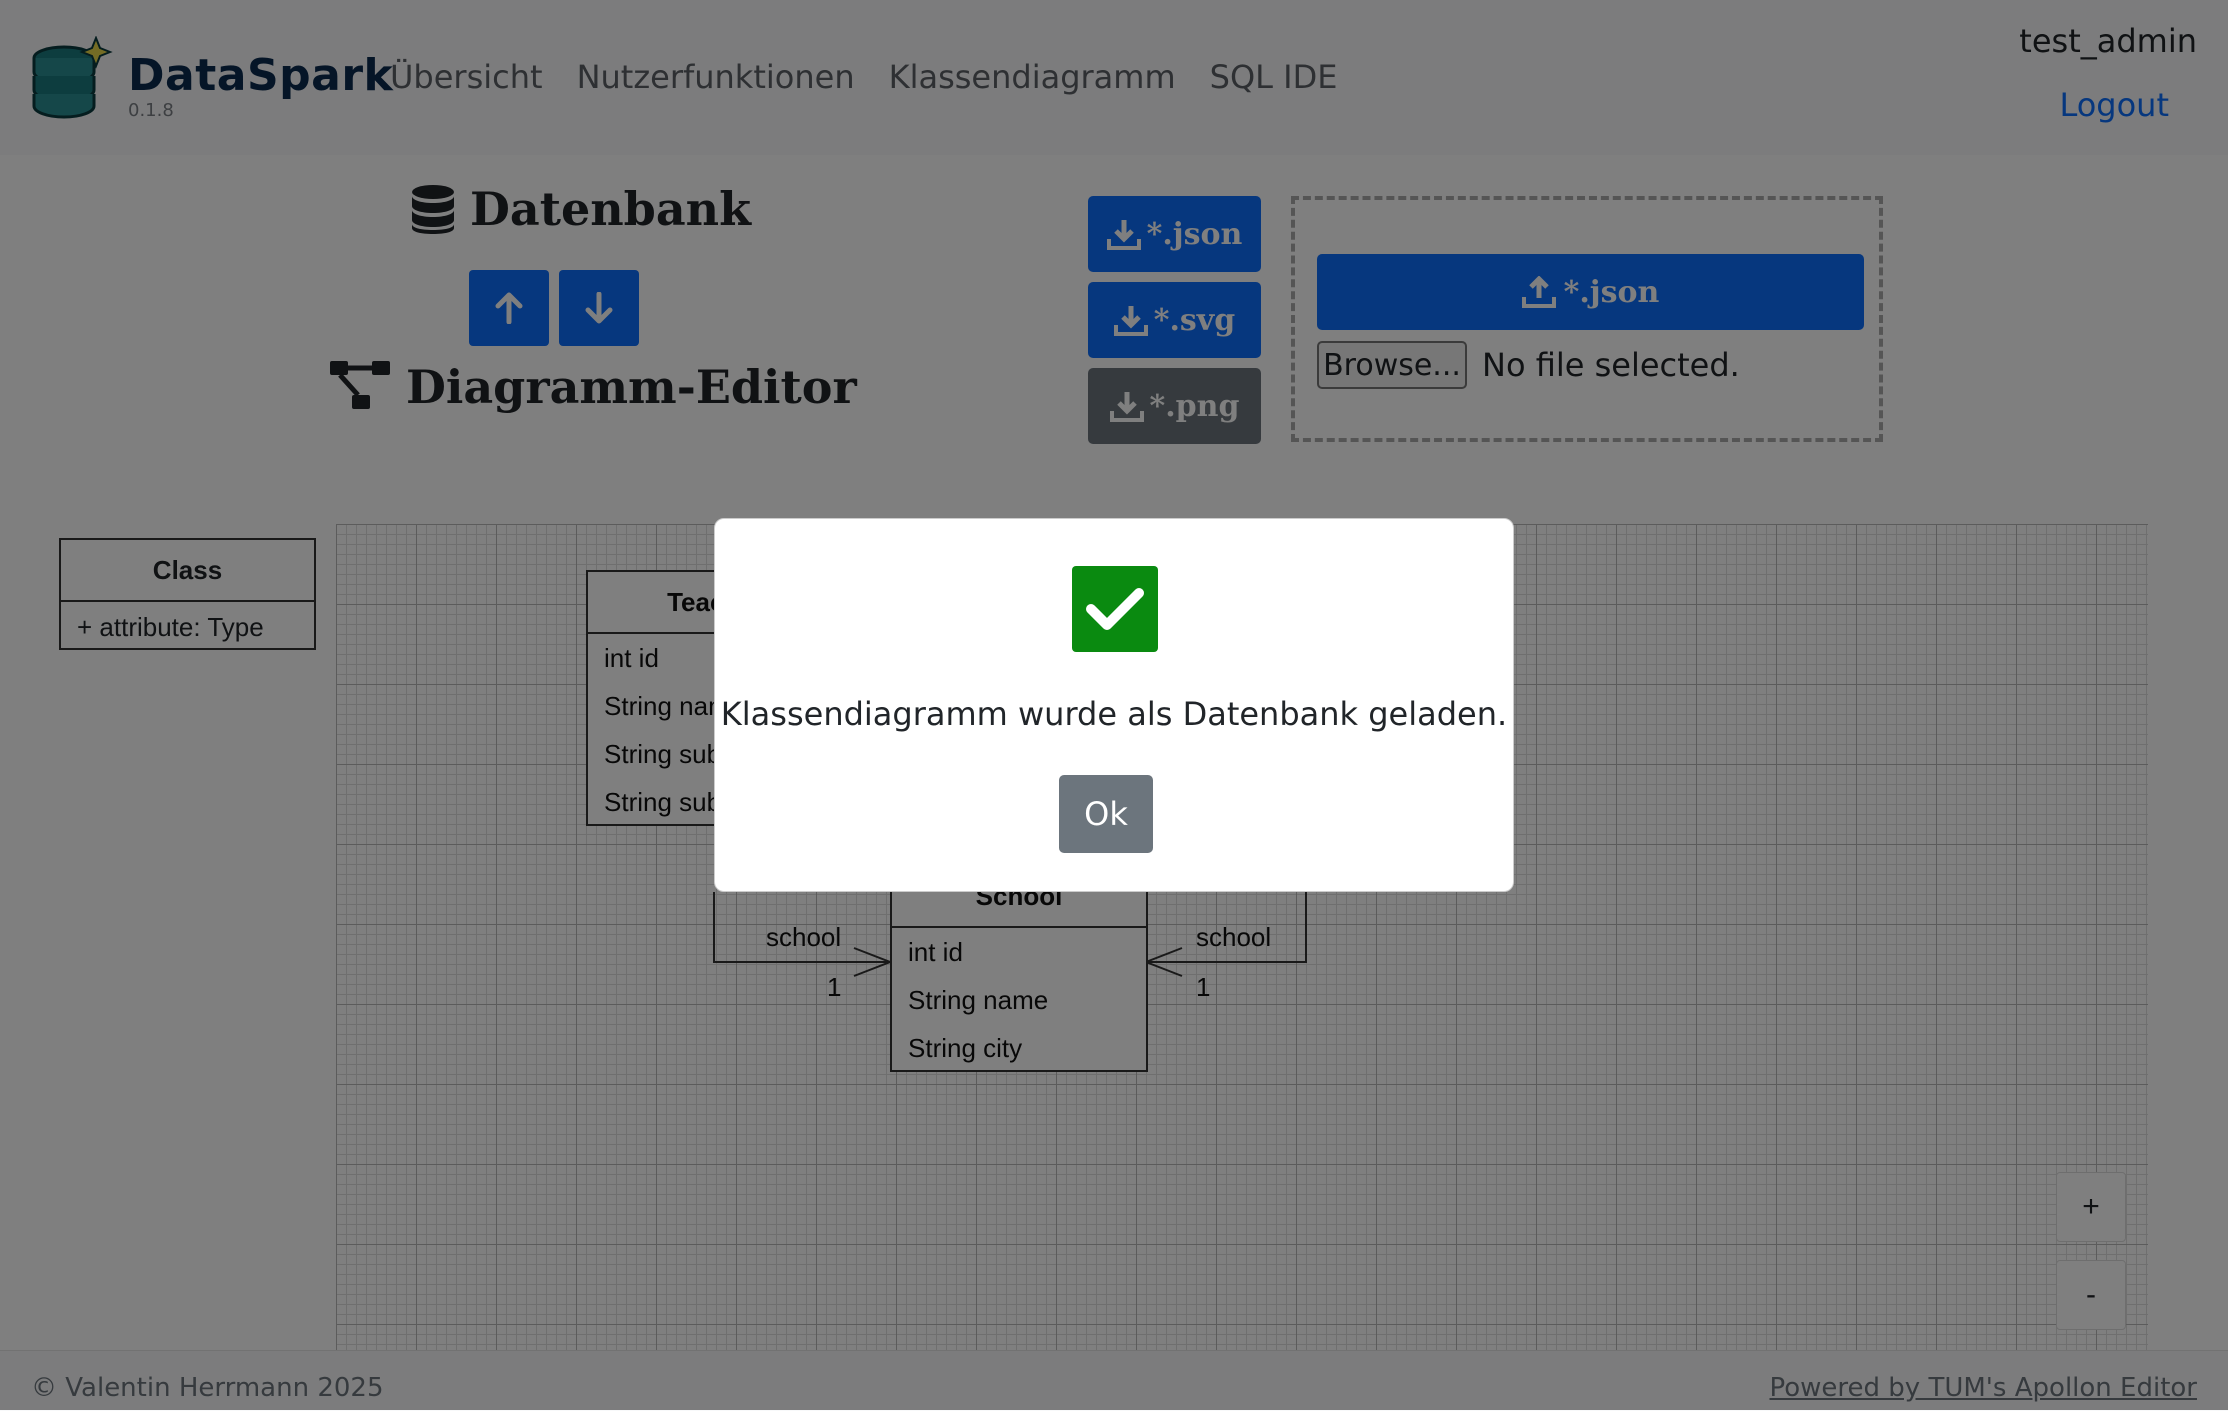  I want to click on ok-button: Ok, so click(1106, 814).